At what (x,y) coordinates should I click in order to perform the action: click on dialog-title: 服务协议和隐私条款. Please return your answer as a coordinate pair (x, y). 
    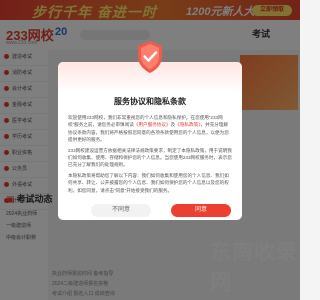
    Looking at the image, I should click on (150, 101).